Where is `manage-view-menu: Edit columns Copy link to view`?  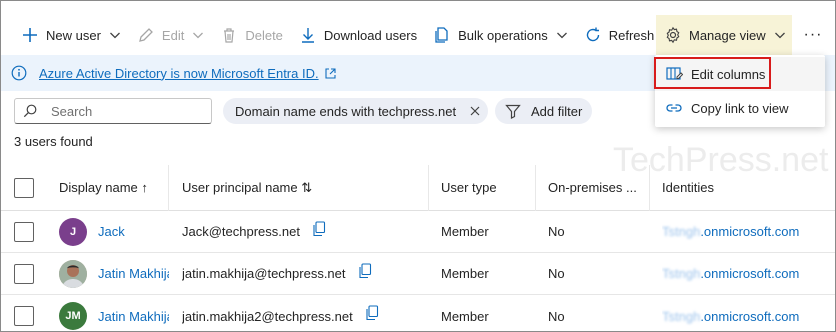 manage-view-menu: Edit columns Copy link to view is located at coordinates (739, 91).